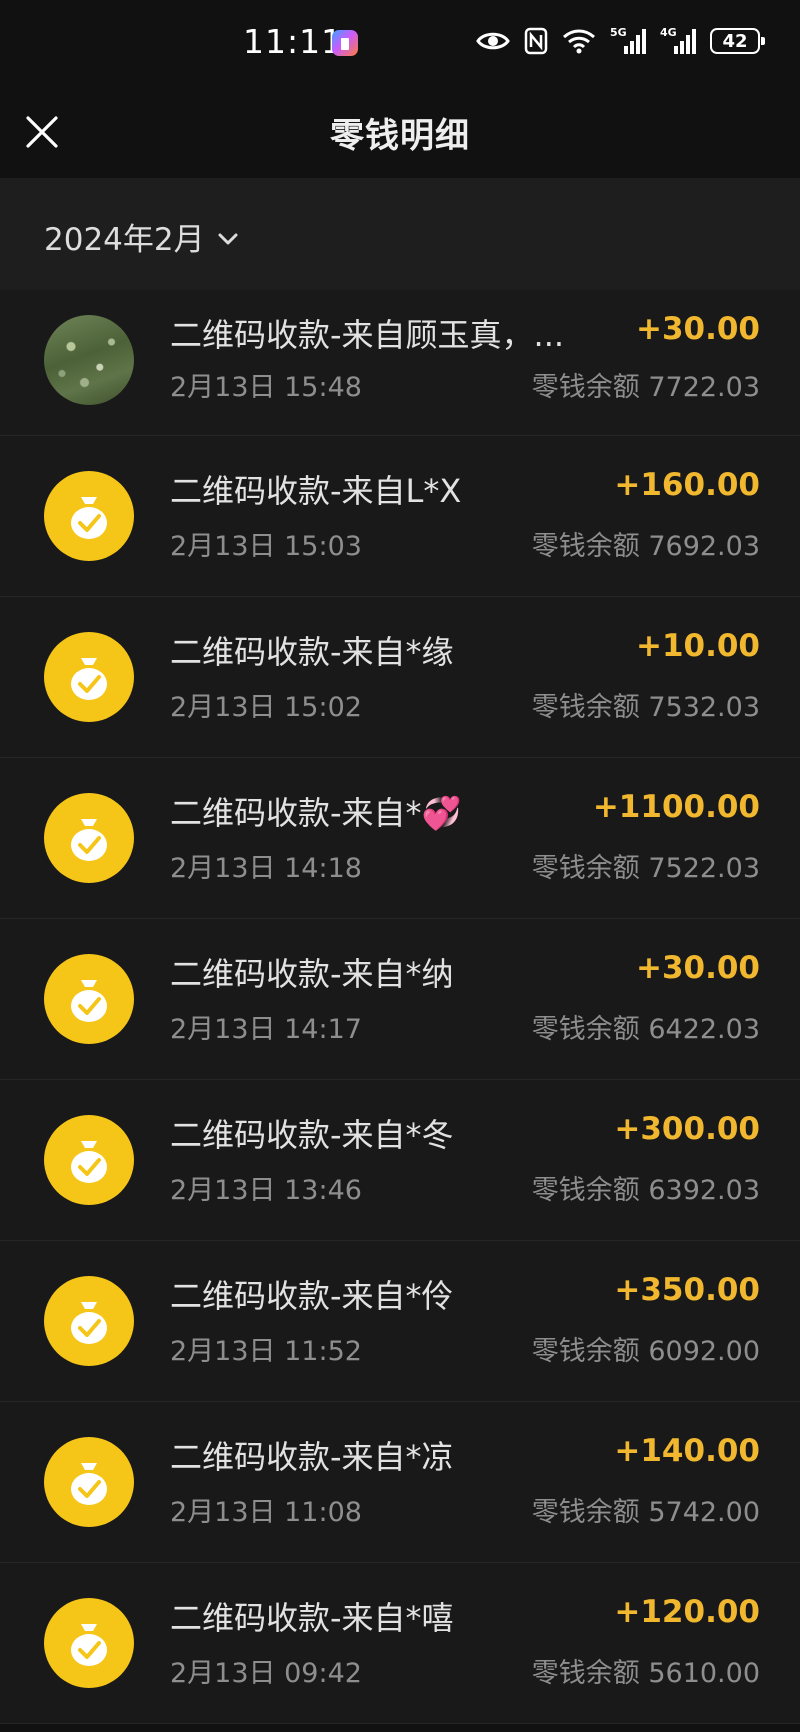 The width and height of the screenshot is (800, 1732). Describe the element at coordinates (266, 707) in the screenshot. I see `transaction-time: 2月13日 15:02` at that location.